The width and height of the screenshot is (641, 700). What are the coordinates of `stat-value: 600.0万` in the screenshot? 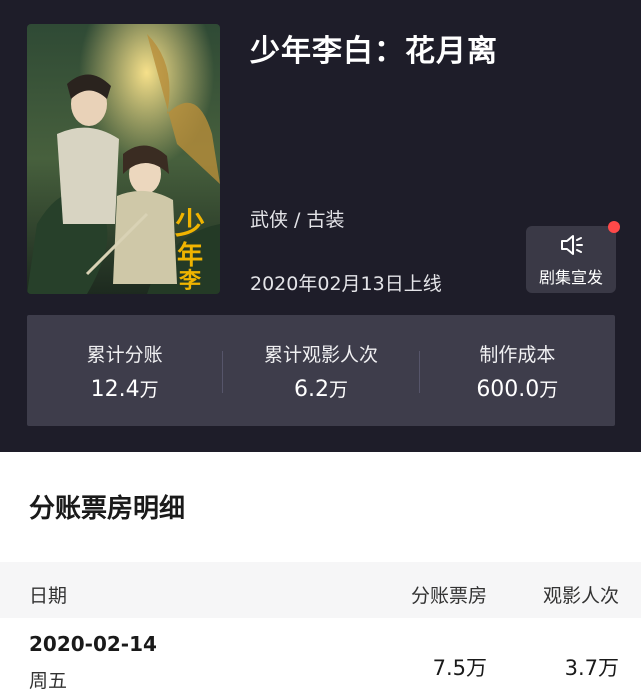 It's located at (517, 388).